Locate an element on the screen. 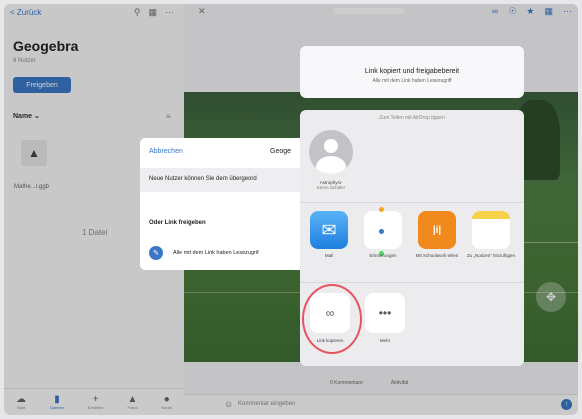 This screenshot has height=419, width=582. link-option-label: Alle mit dem Link haben Lesezugrif is located at coordinates (216, 253).